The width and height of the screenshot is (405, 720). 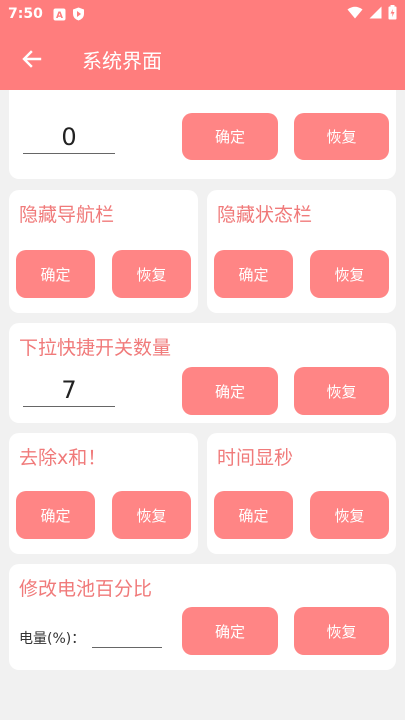 I want to click on hide-status-title: 隐藏状态栏, so click(x=265, y=215).